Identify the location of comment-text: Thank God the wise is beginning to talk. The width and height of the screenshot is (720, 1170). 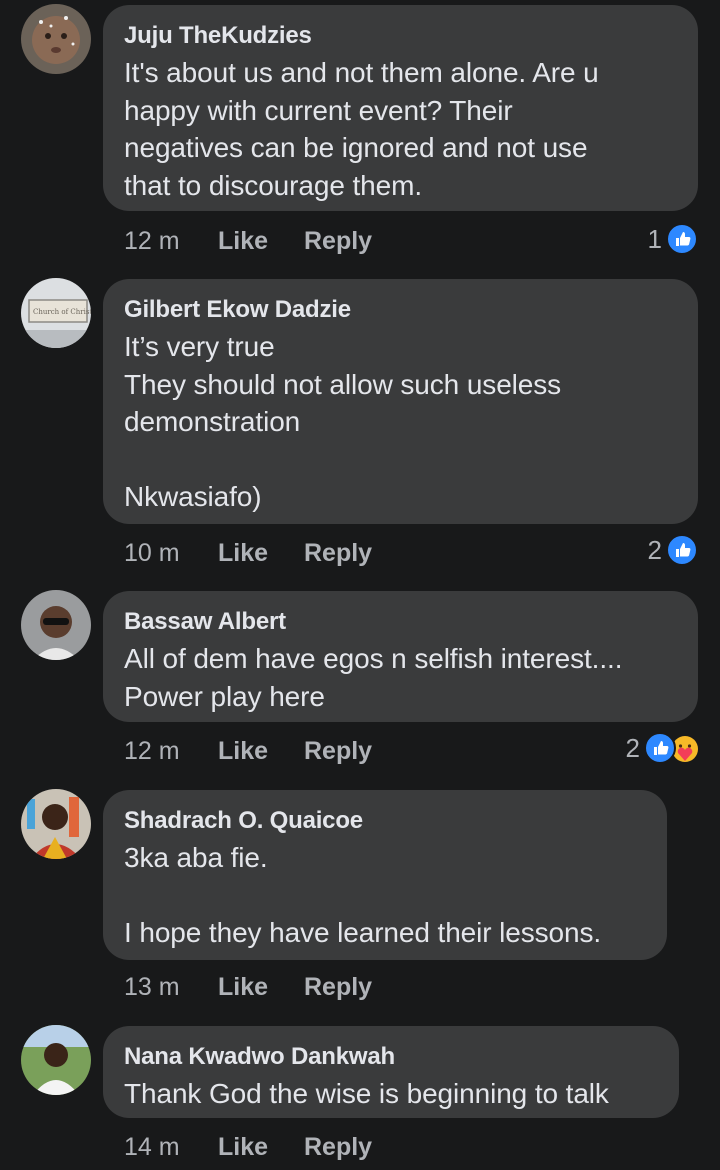
(366, 1093).